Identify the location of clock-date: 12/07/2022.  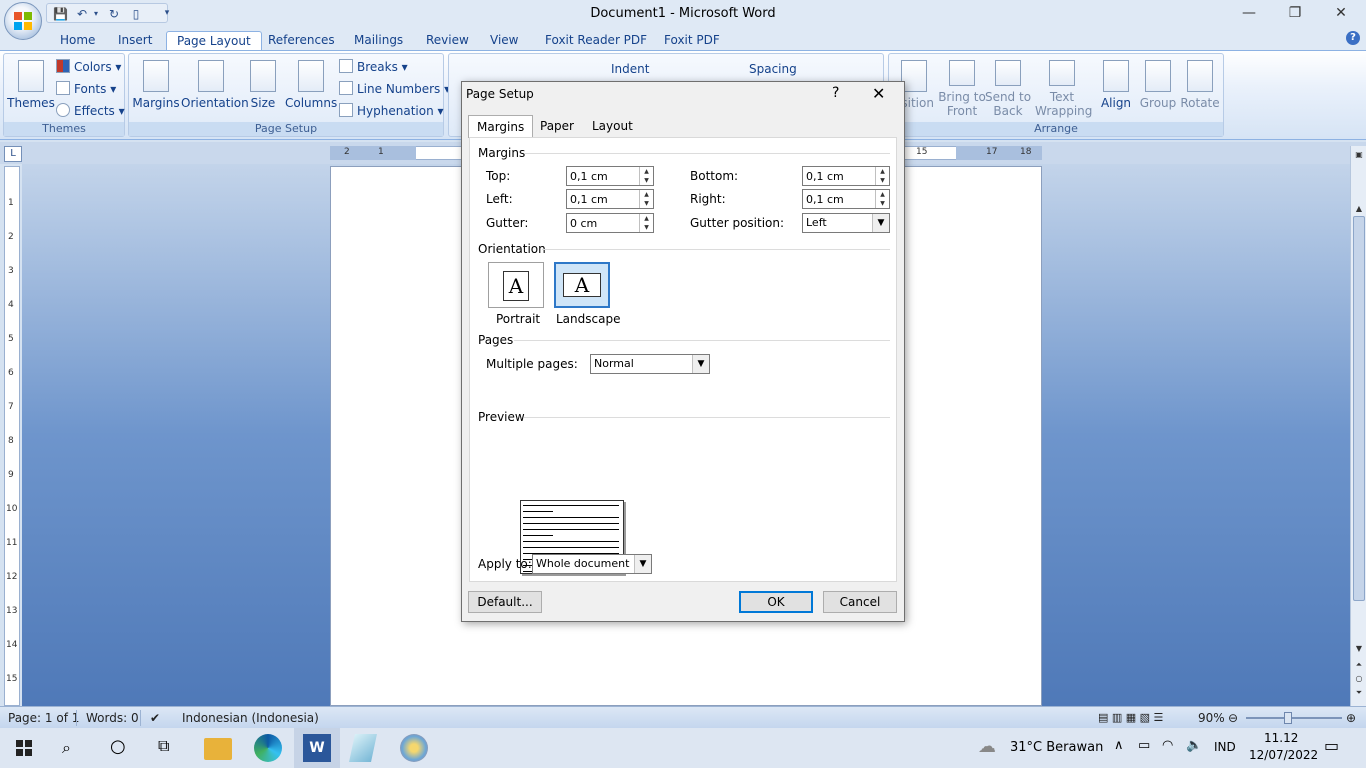
(1283, 755).